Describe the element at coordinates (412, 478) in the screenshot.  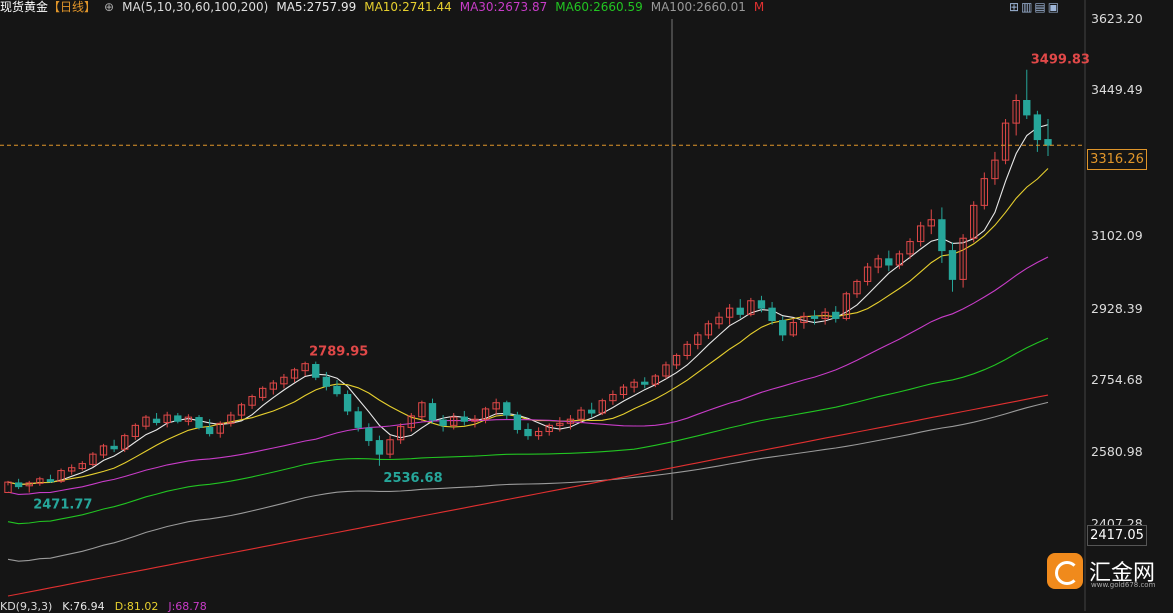
I see `extreme-label: 2536.68` at that location.